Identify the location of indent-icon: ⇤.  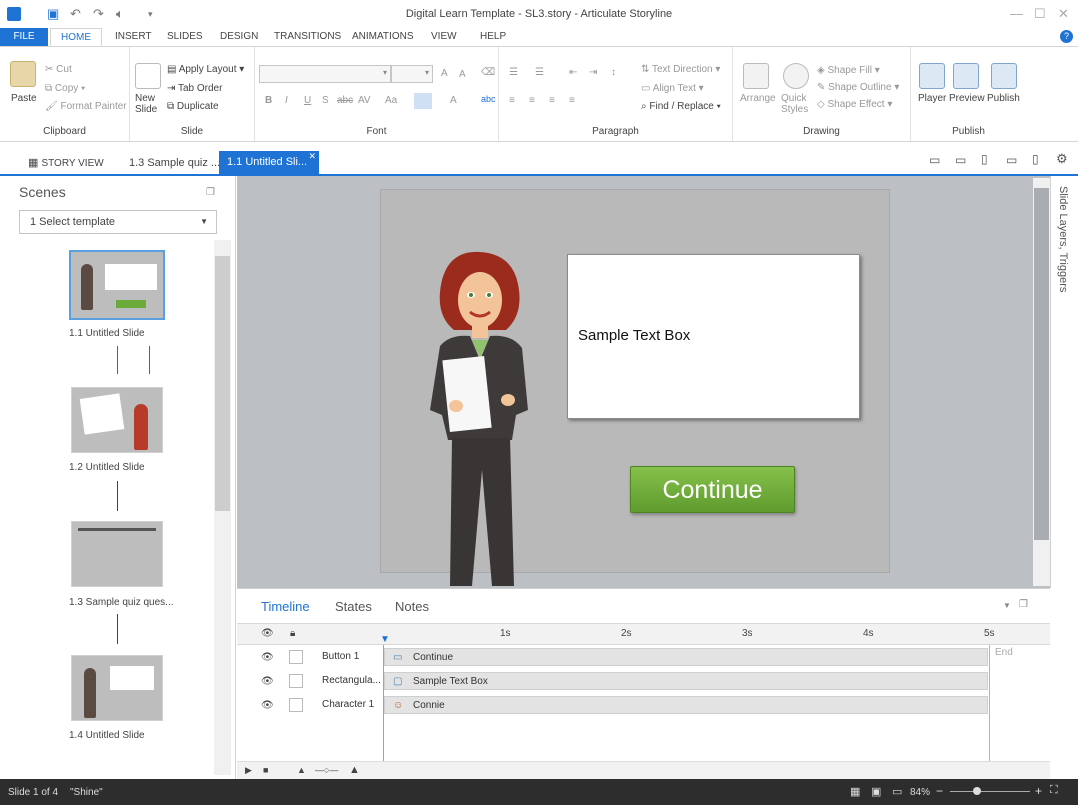
(573, 72).